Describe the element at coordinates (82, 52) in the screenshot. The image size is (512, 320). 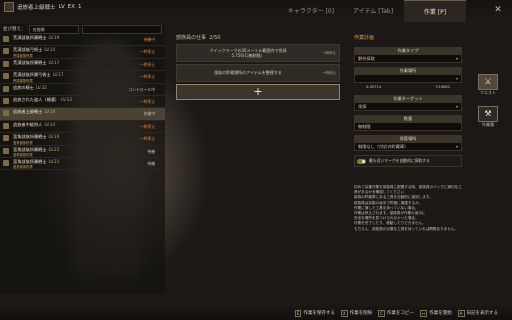
I see `list-item: 荒漠部族弓術士 LV.14 荒漠部族所属 一時停止` at that location.